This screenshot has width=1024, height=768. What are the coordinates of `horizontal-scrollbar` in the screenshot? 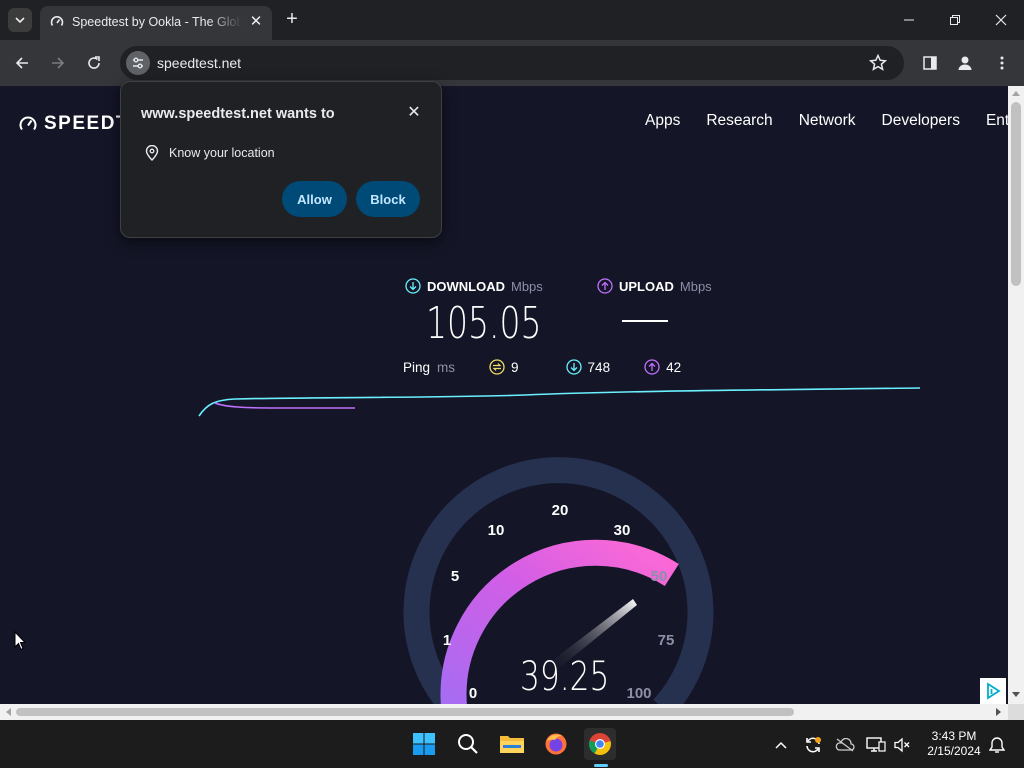 It's located at (504, 712).